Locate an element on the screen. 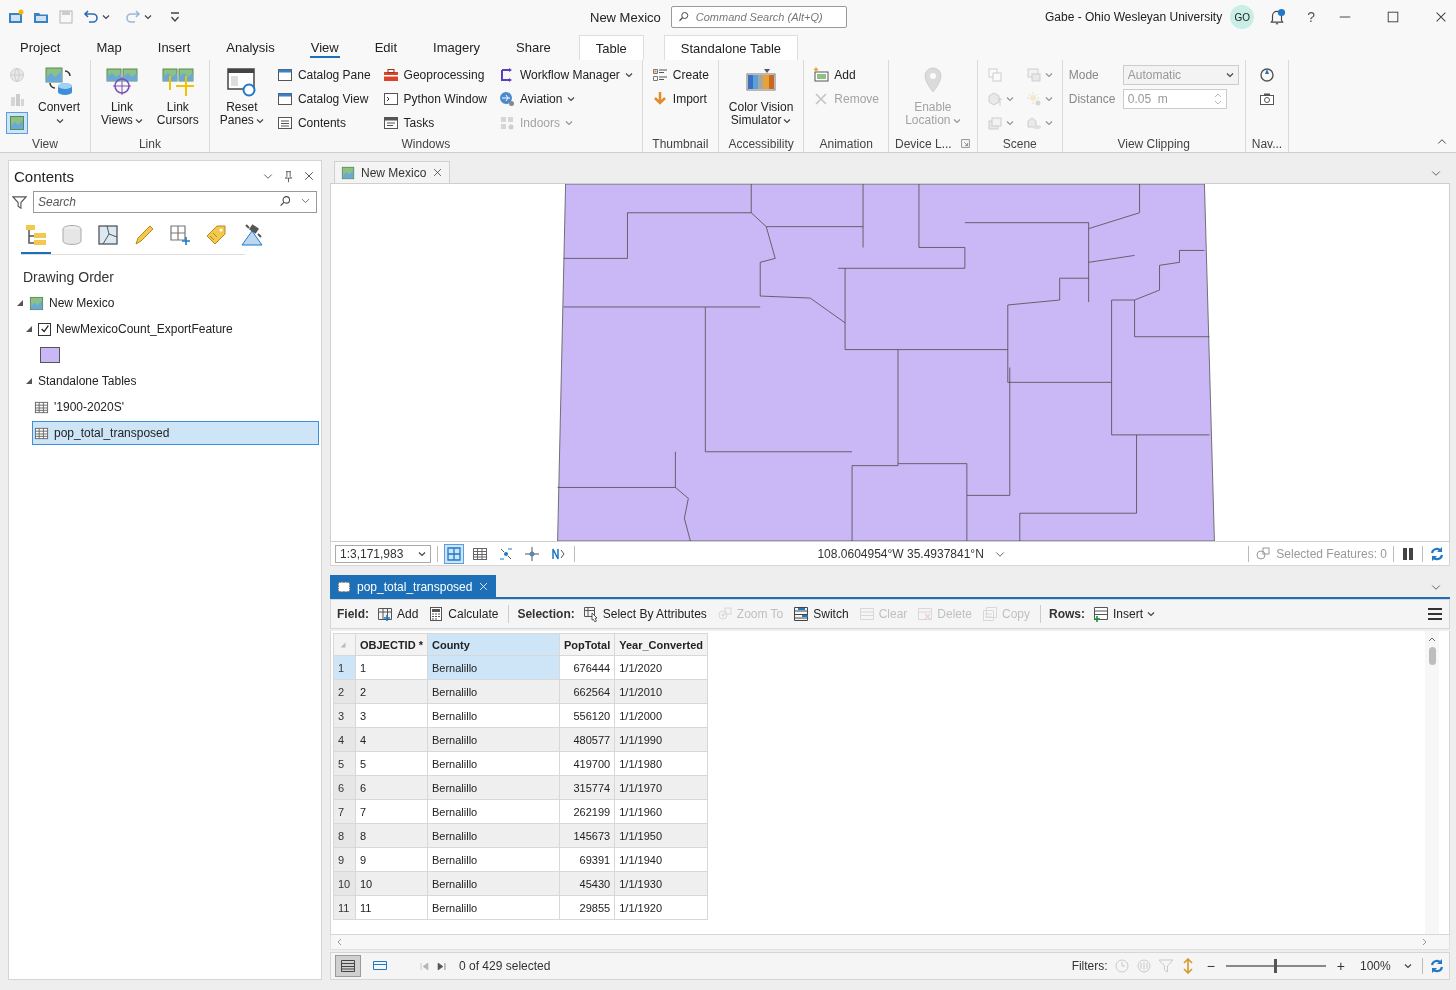 The height and width of the screenshot is (990, 1456). row-number: 10 is located at coordinates (344, 883).